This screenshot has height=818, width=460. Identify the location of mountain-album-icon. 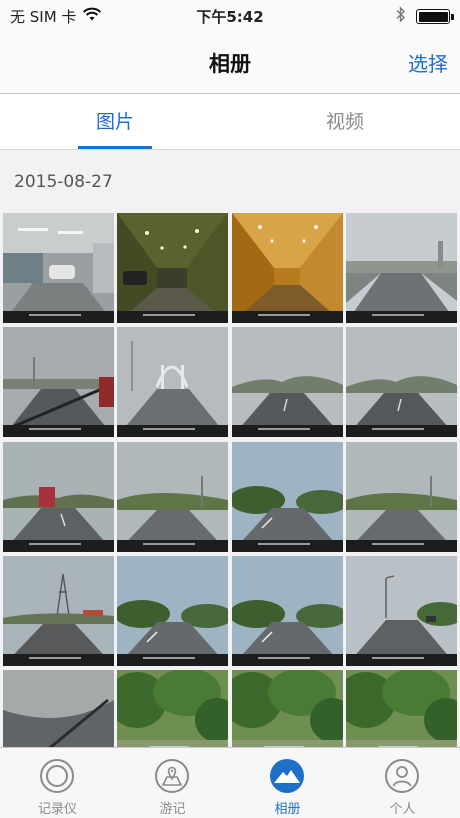
(287, 776).